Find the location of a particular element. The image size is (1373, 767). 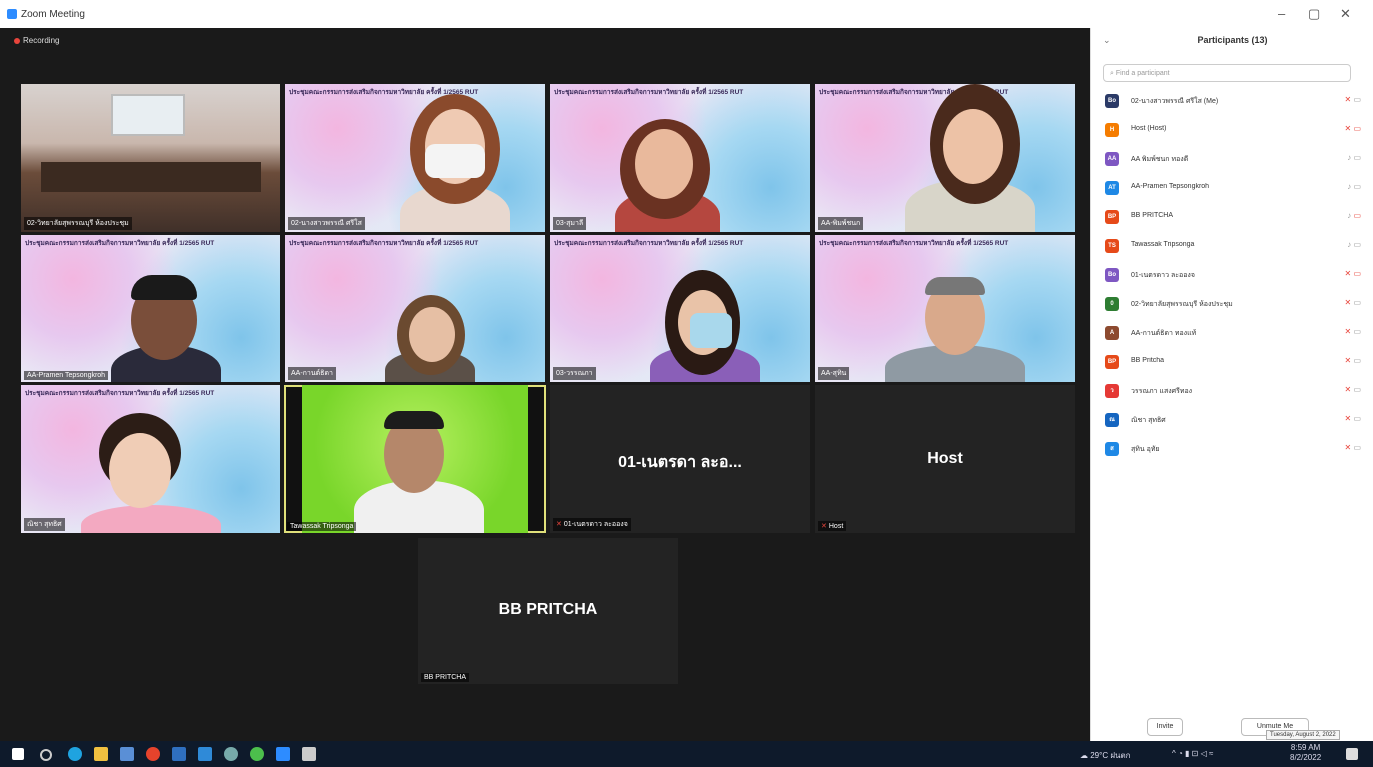

participant-row: ว วรรณภา แสงศรีทอง ✕ ▭ is located at coordinates (1234, 391).